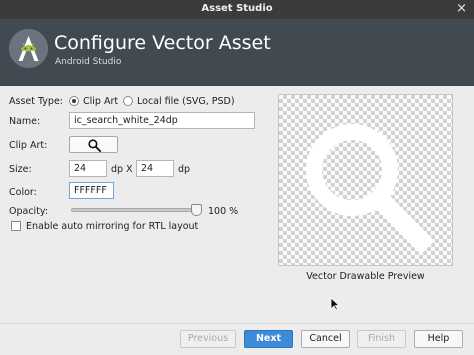  Describe the element at coordinates (162, 43) in the screenshot. I see `page-title: Configure Vector Asset` at that location.